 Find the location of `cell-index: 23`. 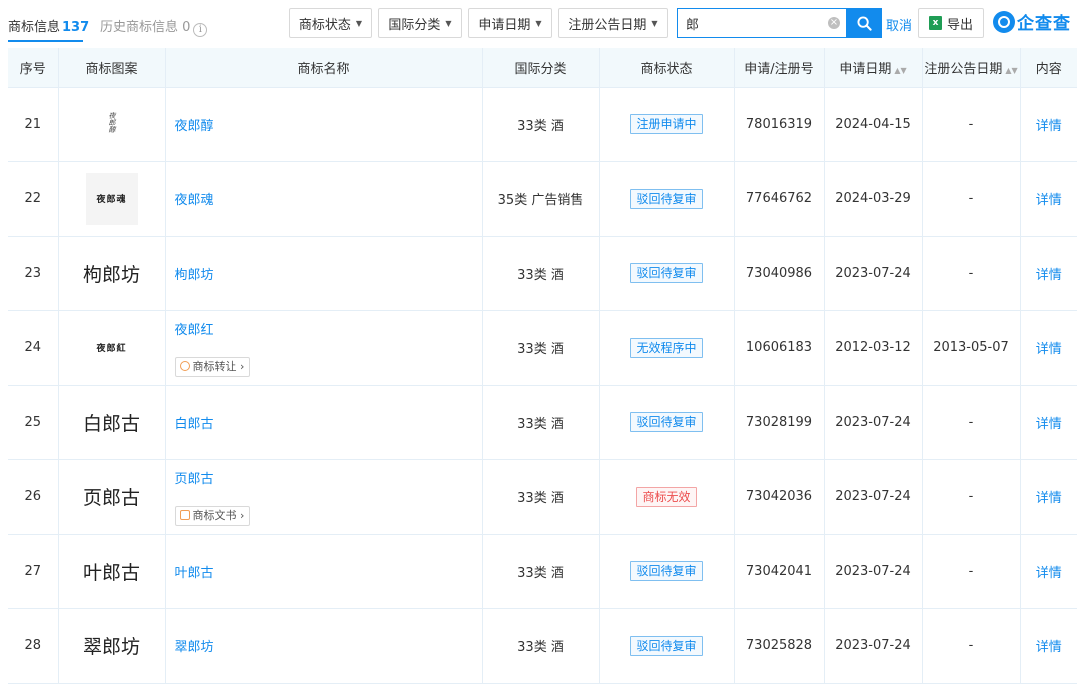

cell-index: 23 is located at coordinates (33, 273).